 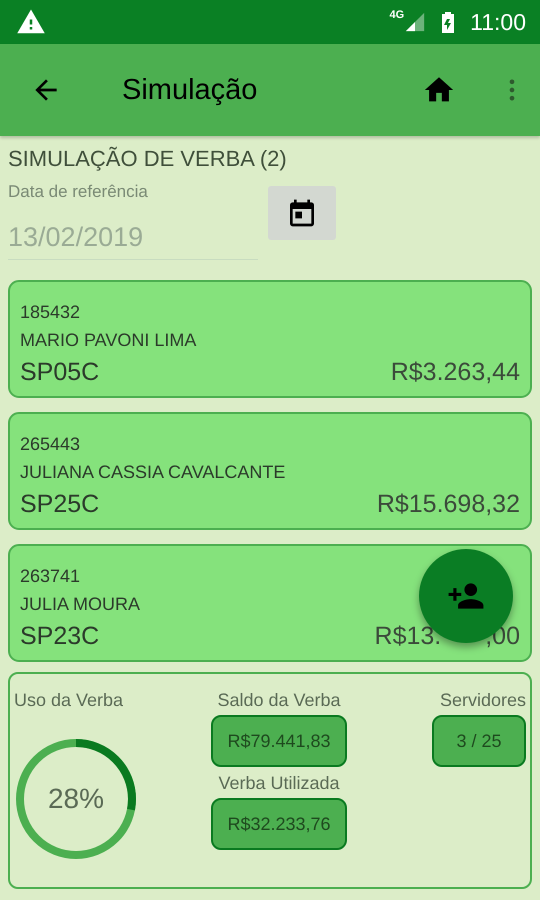 I want to click on usage-label: Uso da Verba, so click(x=69, y=700).